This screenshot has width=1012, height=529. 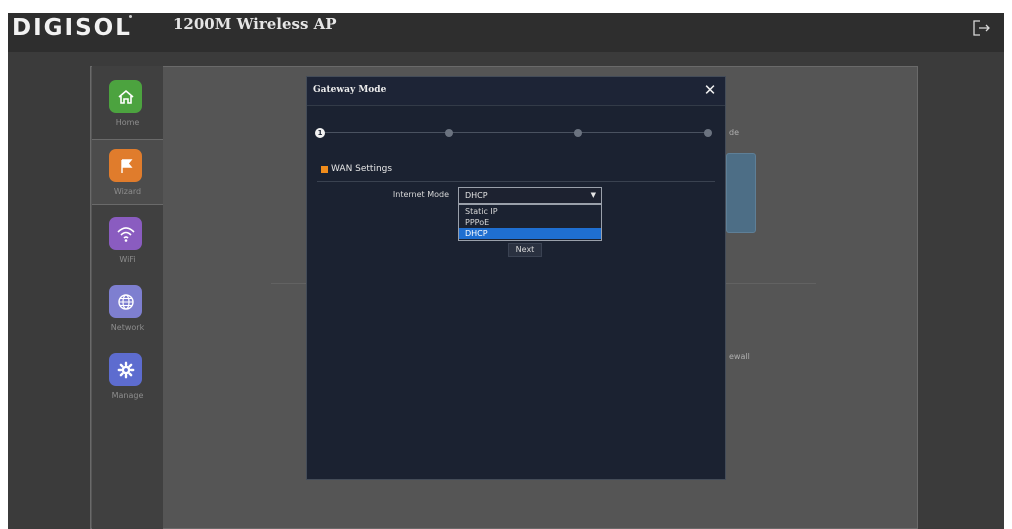 I want to click on close-button: ✕, so click(x=710, y=90).